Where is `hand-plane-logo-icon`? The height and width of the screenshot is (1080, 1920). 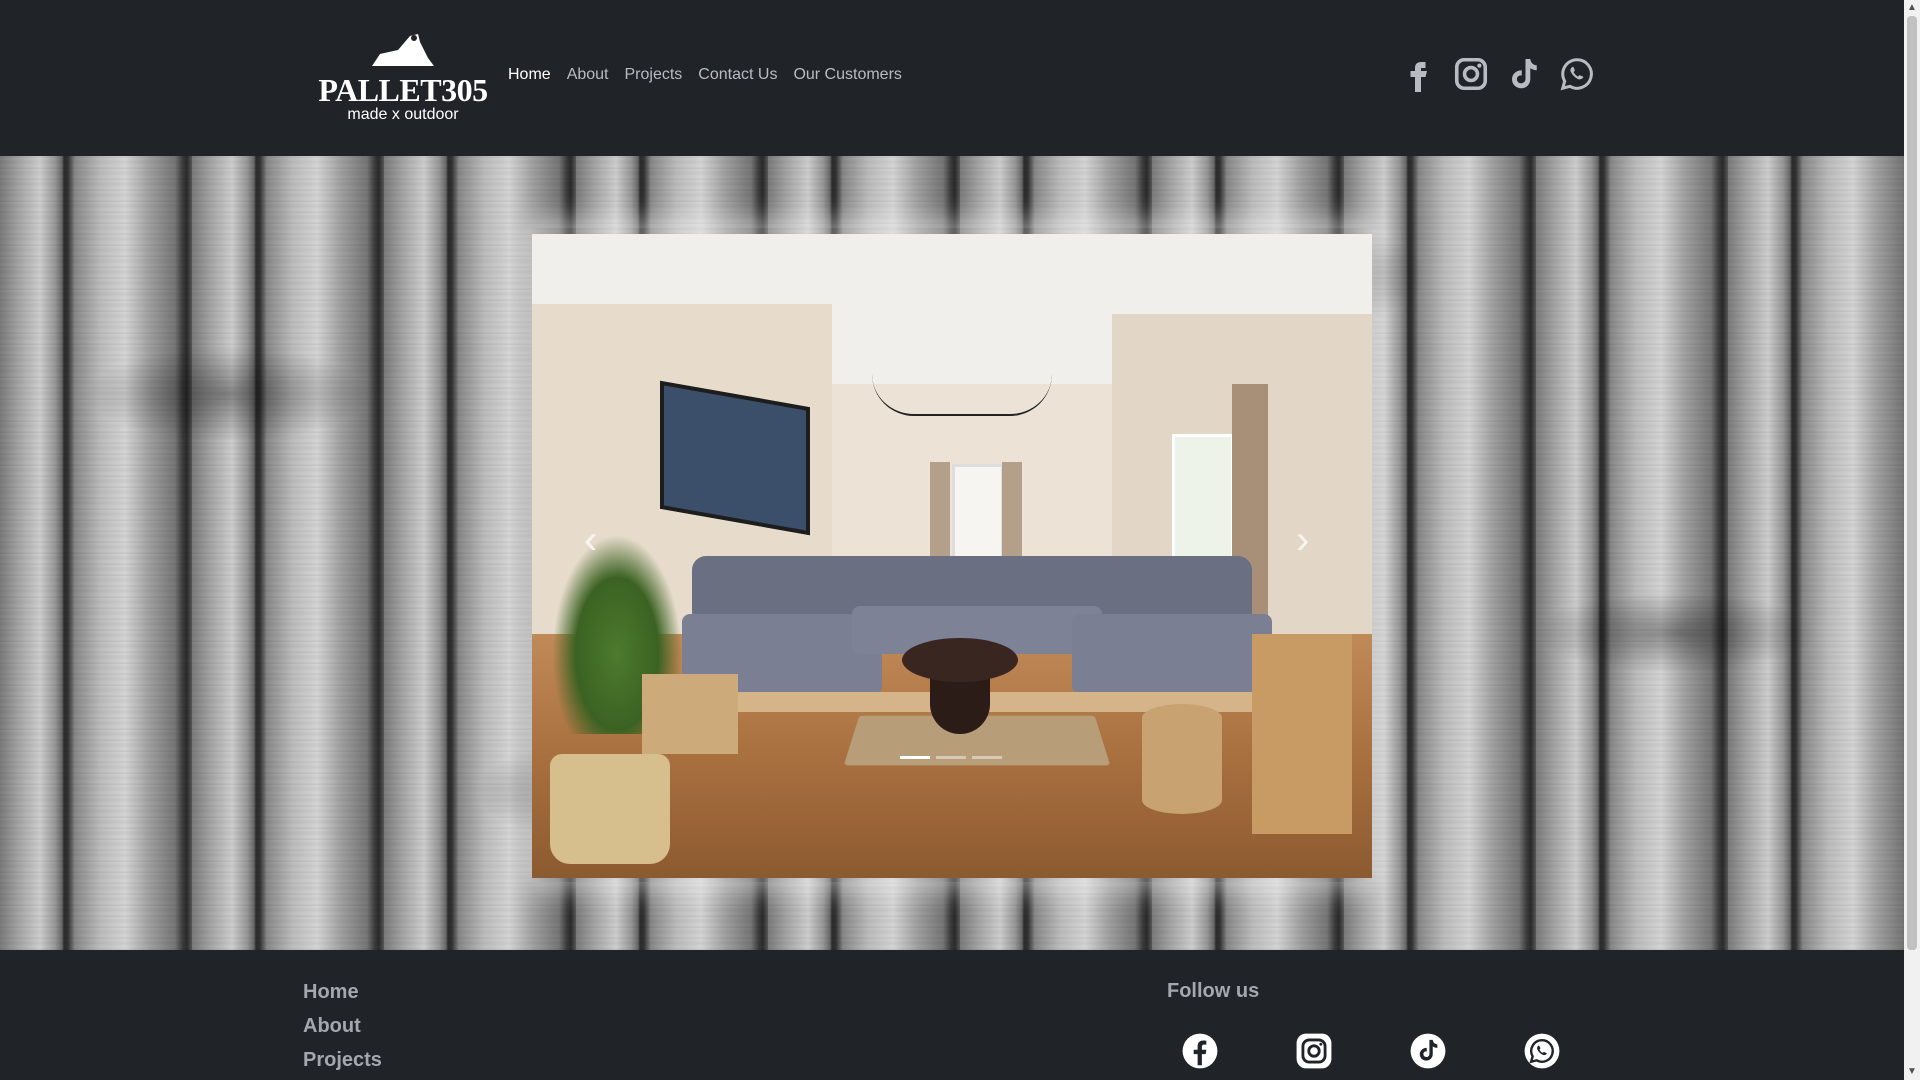 hand-plane-logo-icon is located at coordinates (403, 50).